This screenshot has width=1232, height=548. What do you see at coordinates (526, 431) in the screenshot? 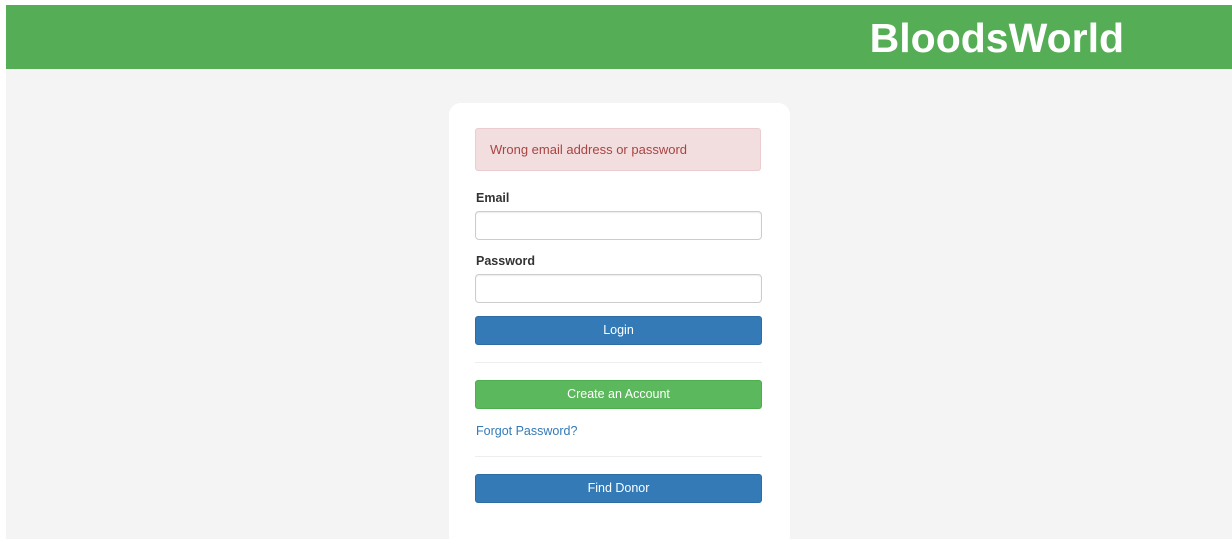
I see `forgot-password-link: Forgot Password?` at bounding box center [526, 431].